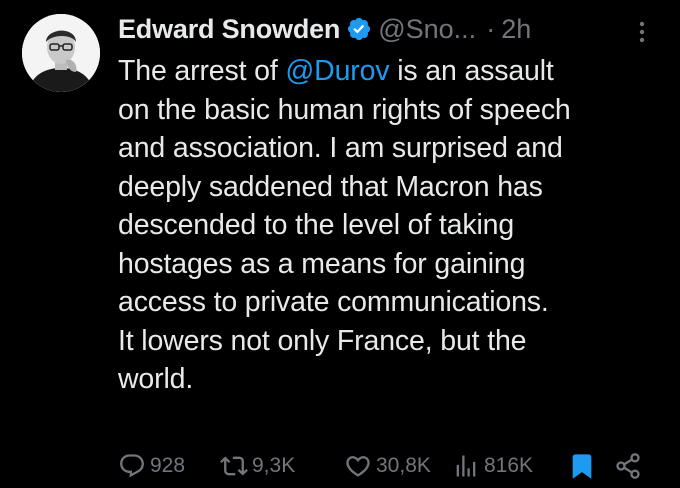  Describe the element at coordinates (466, 466) in the screenshot. I see `views-icon` at that location.